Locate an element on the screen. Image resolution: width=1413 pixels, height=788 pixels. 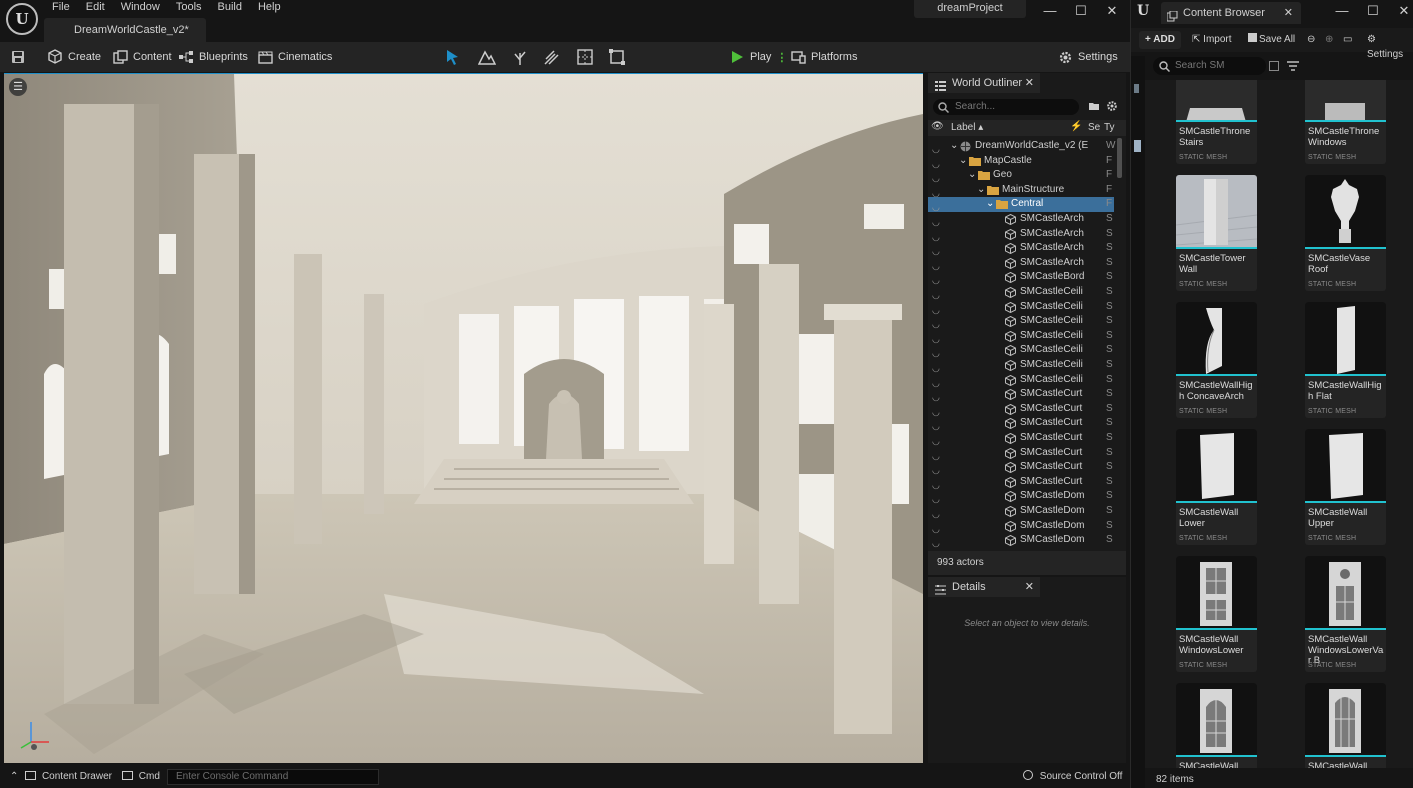
asset-tile: SMCastleVase Roof STATIC MESH is located at coordinates (1345, 233).